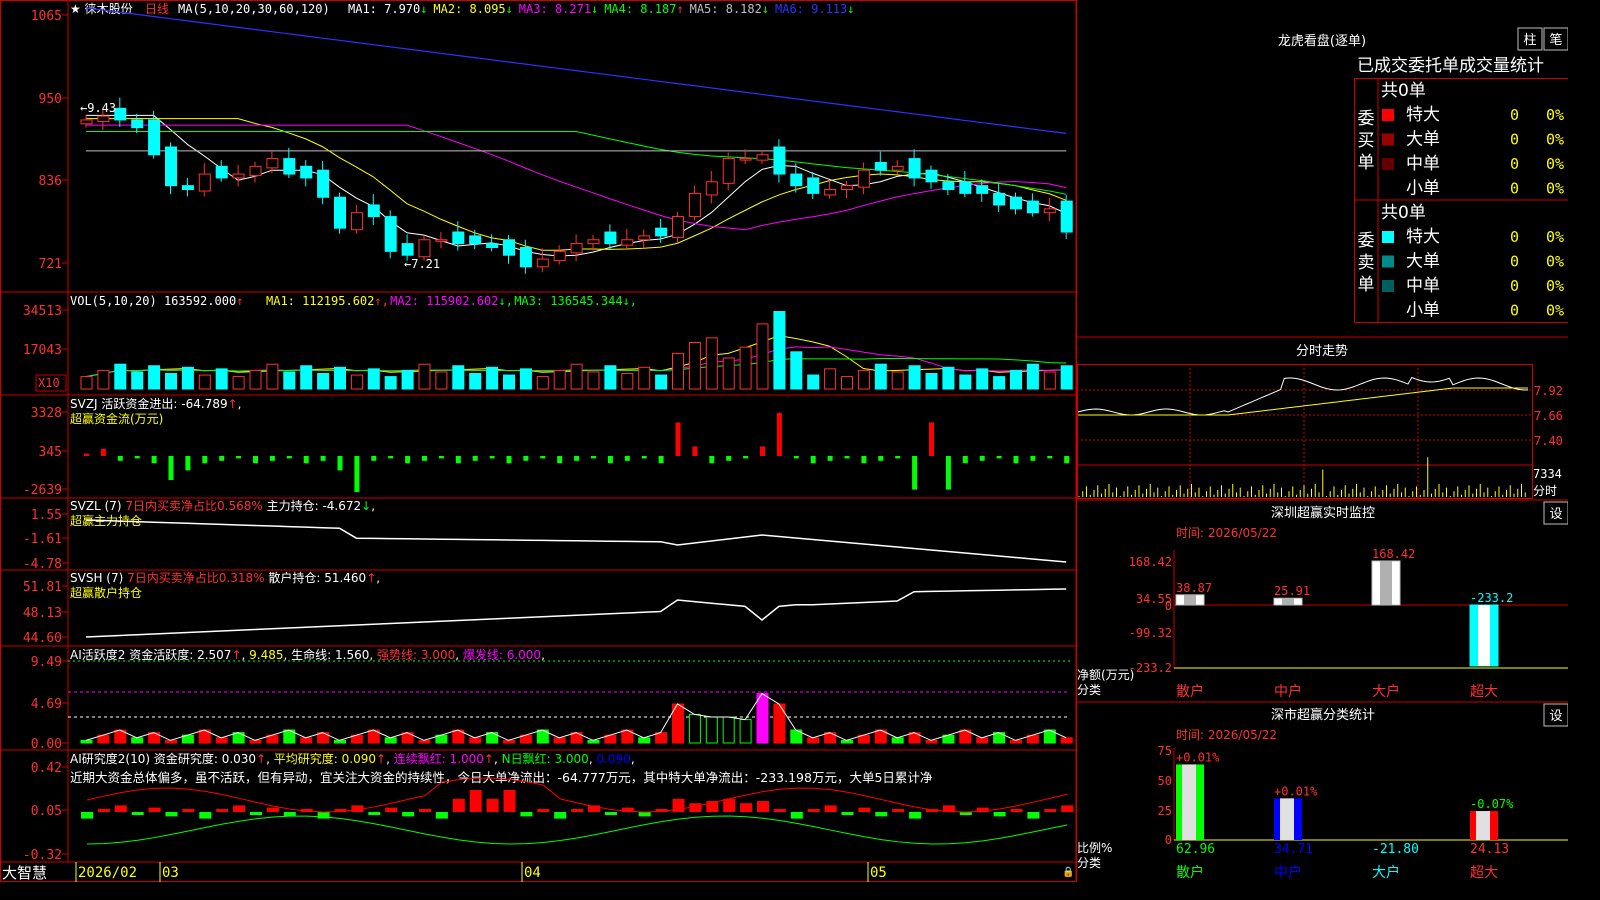  I want to click on szc-y-label: 25, so click(1165, 811).